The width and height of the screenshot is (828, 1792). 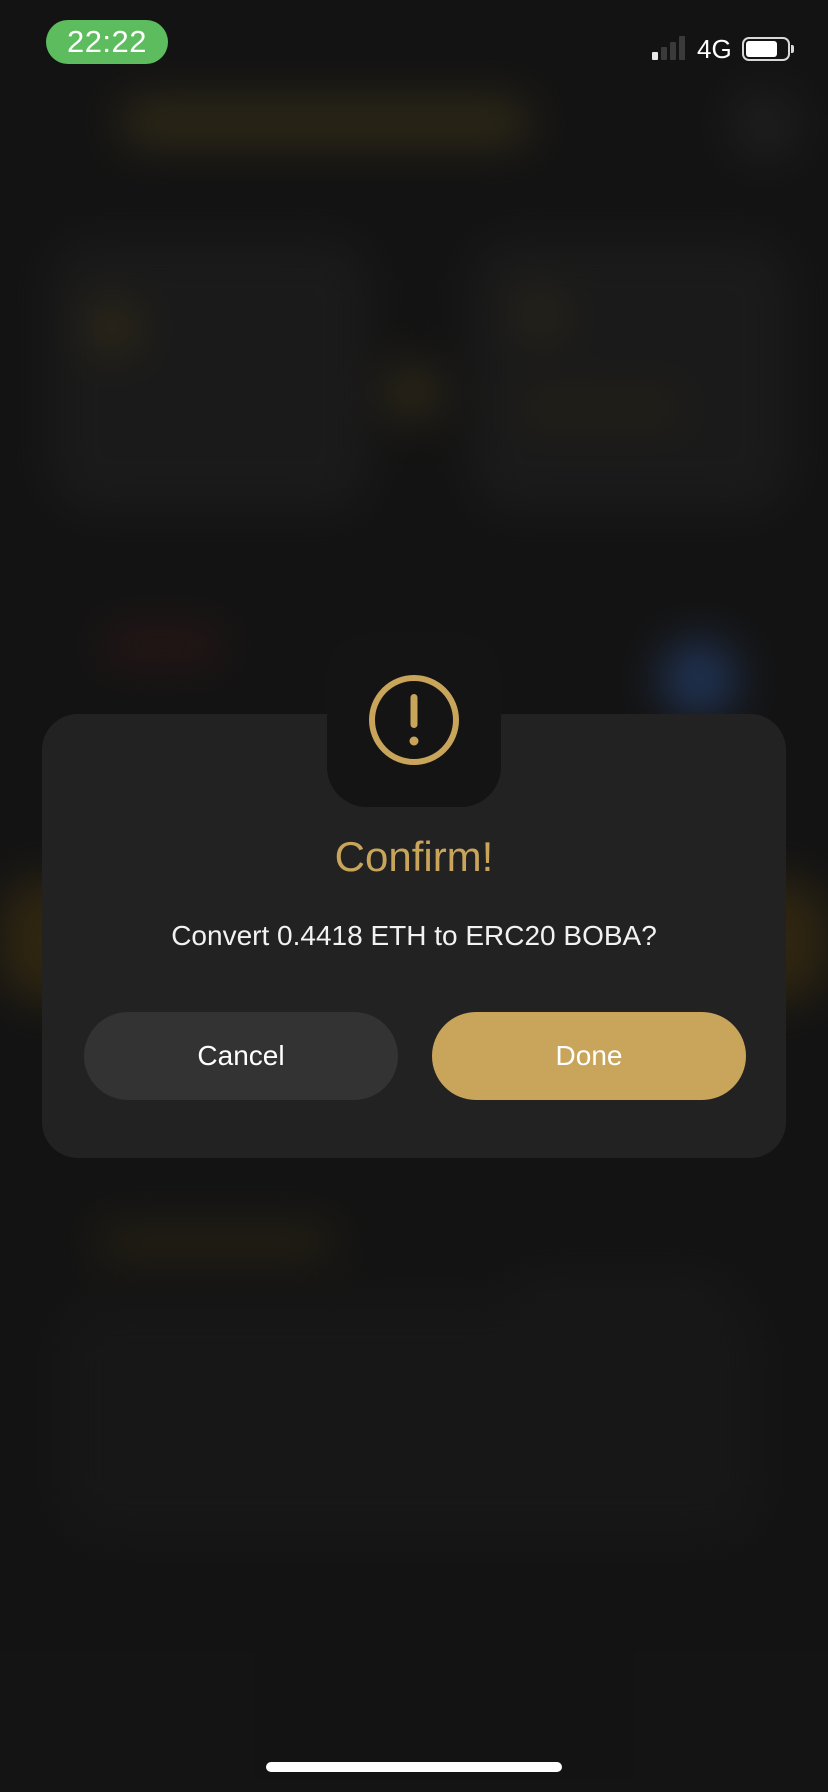 I want to click on done-button: Done, so click(x=589, y=1056).